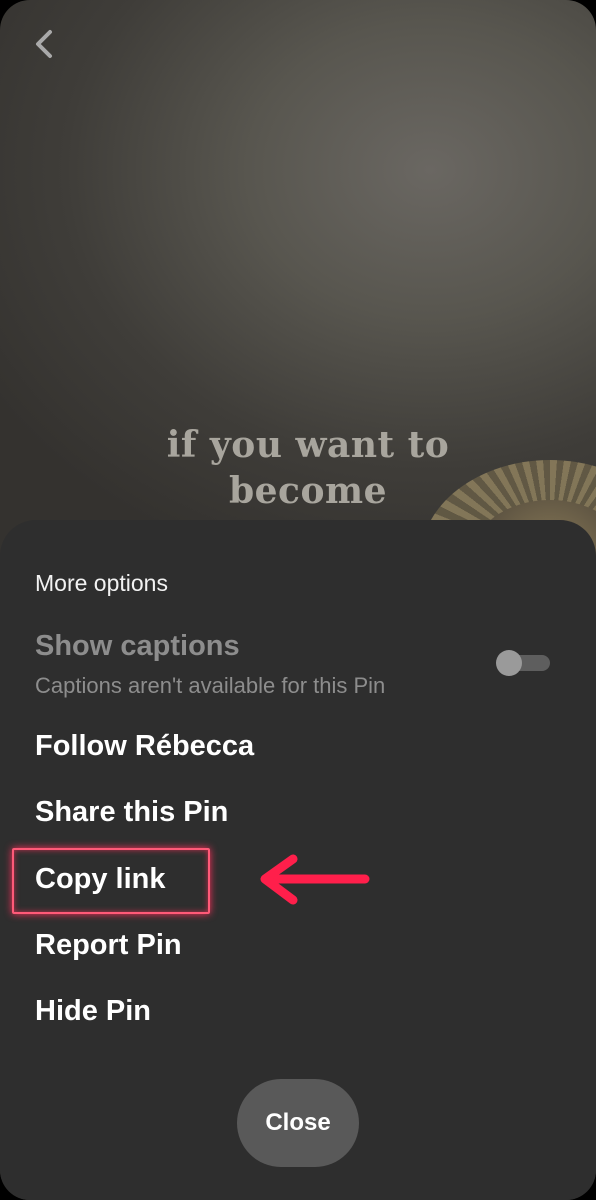 The width and height of the screenshot is (596, 1200). Describe the element at coordinates (509, 663) in the screenshot. I see `toggle-knob` at that location.